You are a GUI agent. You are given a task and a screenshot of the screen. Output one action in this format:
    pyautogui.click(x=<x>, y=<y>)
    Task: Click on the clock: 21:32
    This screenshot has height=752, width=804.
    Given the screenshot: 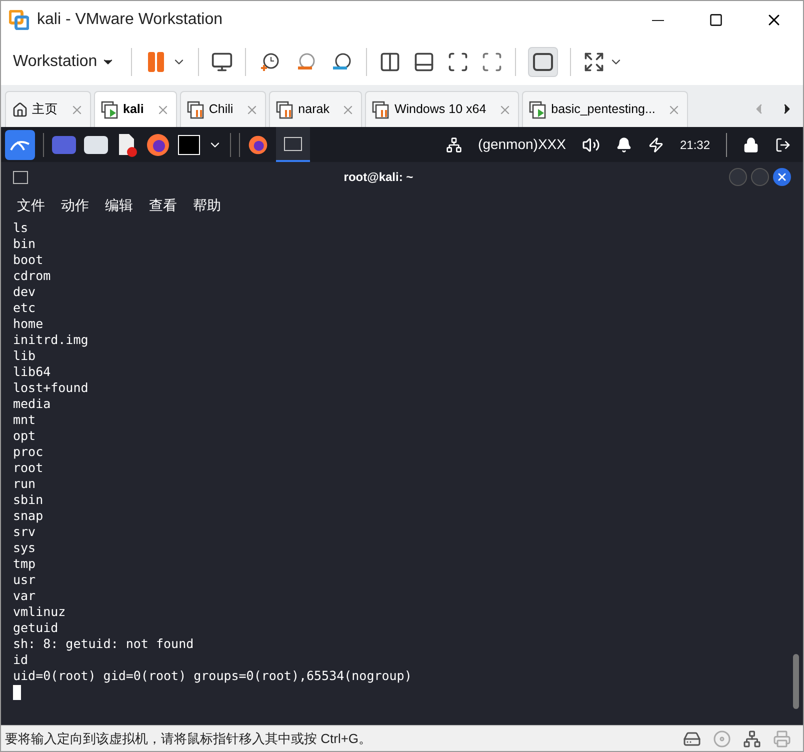 What is the action you would take?
    pyautogui.click(x=695, y=145)
    